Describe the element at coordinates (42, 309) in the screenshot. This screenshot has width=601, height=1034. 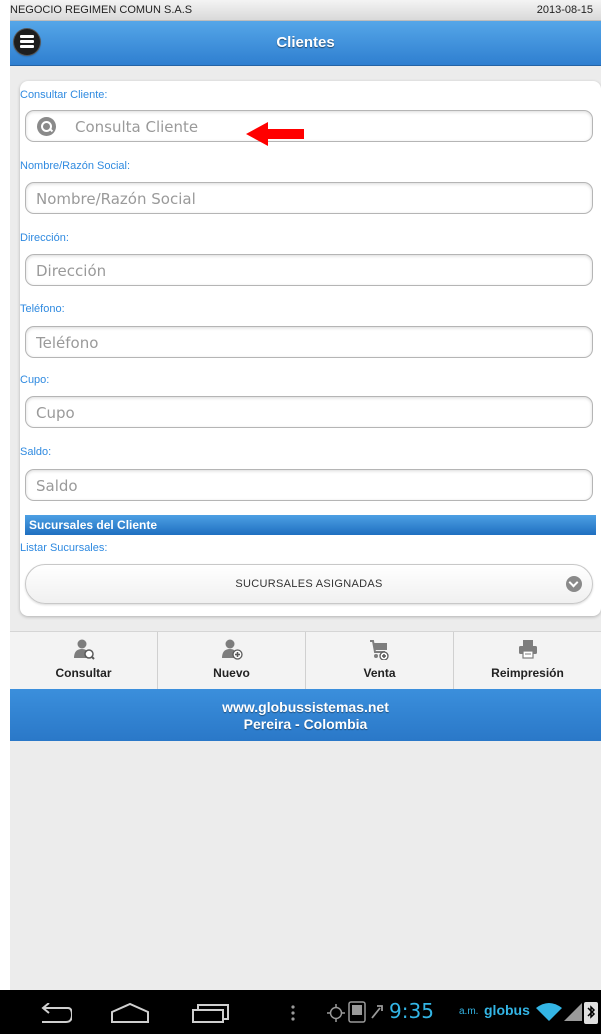
I see `telefono-label: Teléfono:` at that location.